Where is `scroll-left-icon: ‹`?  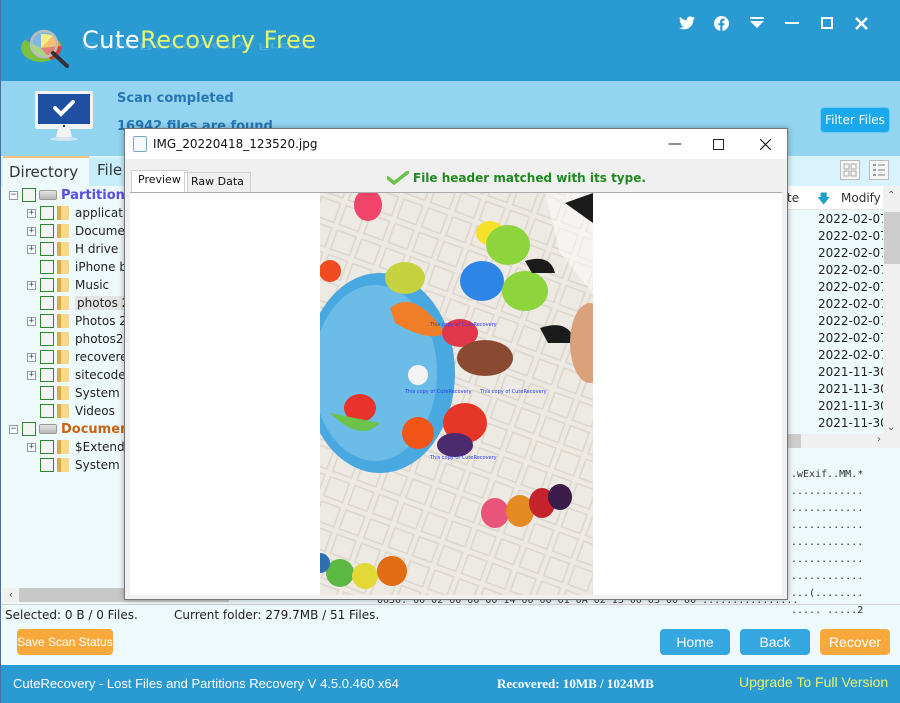
scroll-left-icon: ‹ is located at coordinates (11, 595).